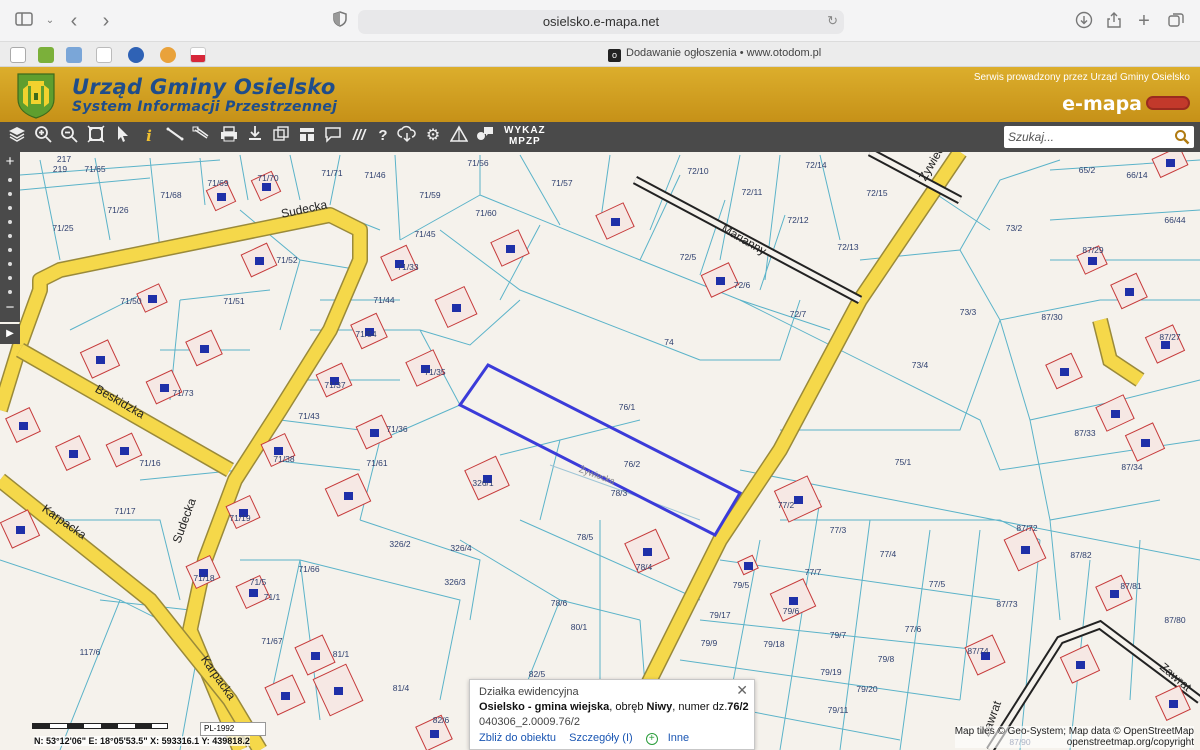  What do you see at coordinates (64, 159) in the screenshot?
I see `parcel-number-label: 217` at bounding box center [64, 159].